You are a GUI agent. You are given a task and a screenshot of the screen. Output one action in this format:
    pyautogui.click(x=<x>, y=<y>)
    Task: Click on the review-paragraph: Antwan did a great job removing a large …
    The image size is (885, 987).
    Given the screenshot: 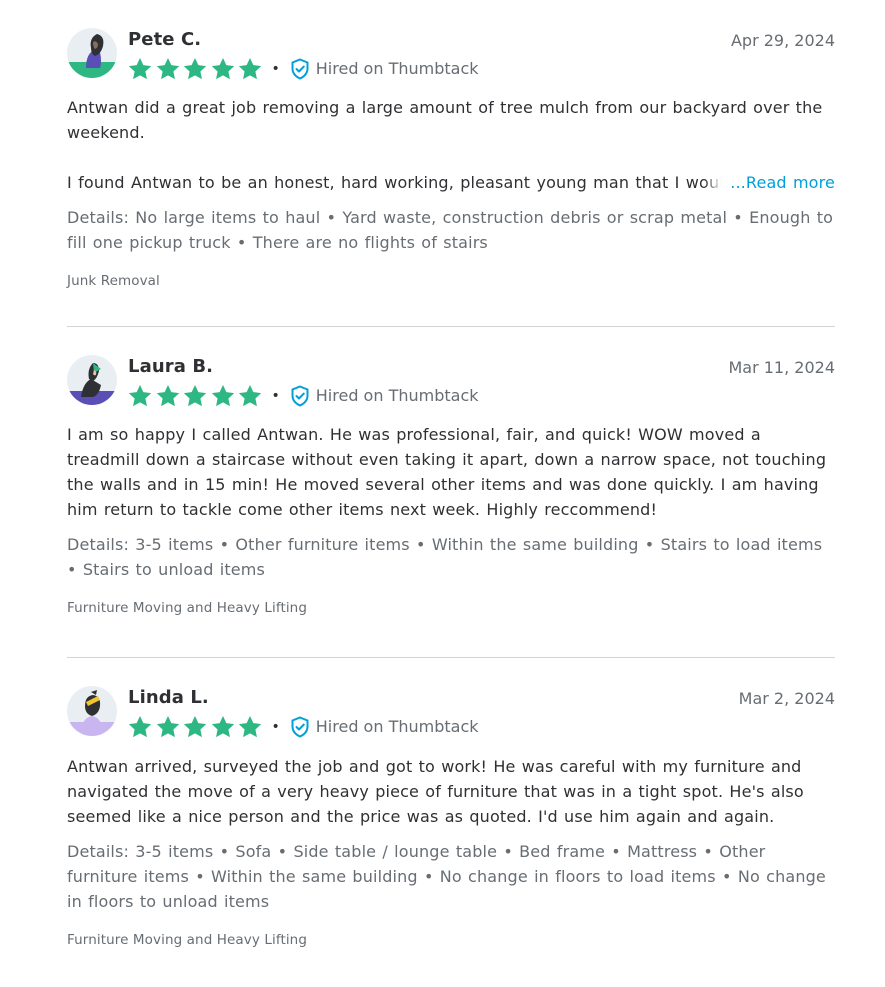 What is the action you would take?
    pyautogui.click(x=445, y=120)
    